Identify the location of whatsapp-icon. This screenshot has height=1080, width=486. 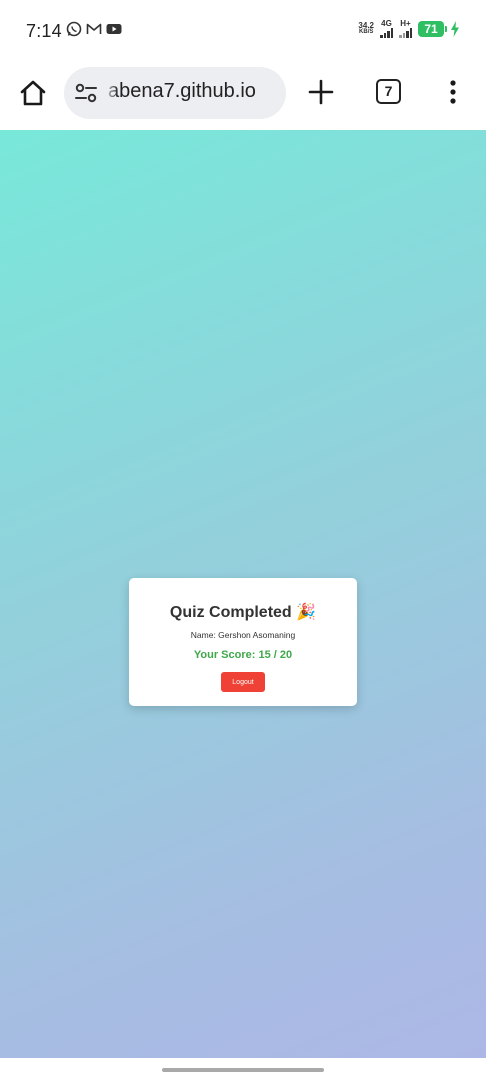
(74, 29).